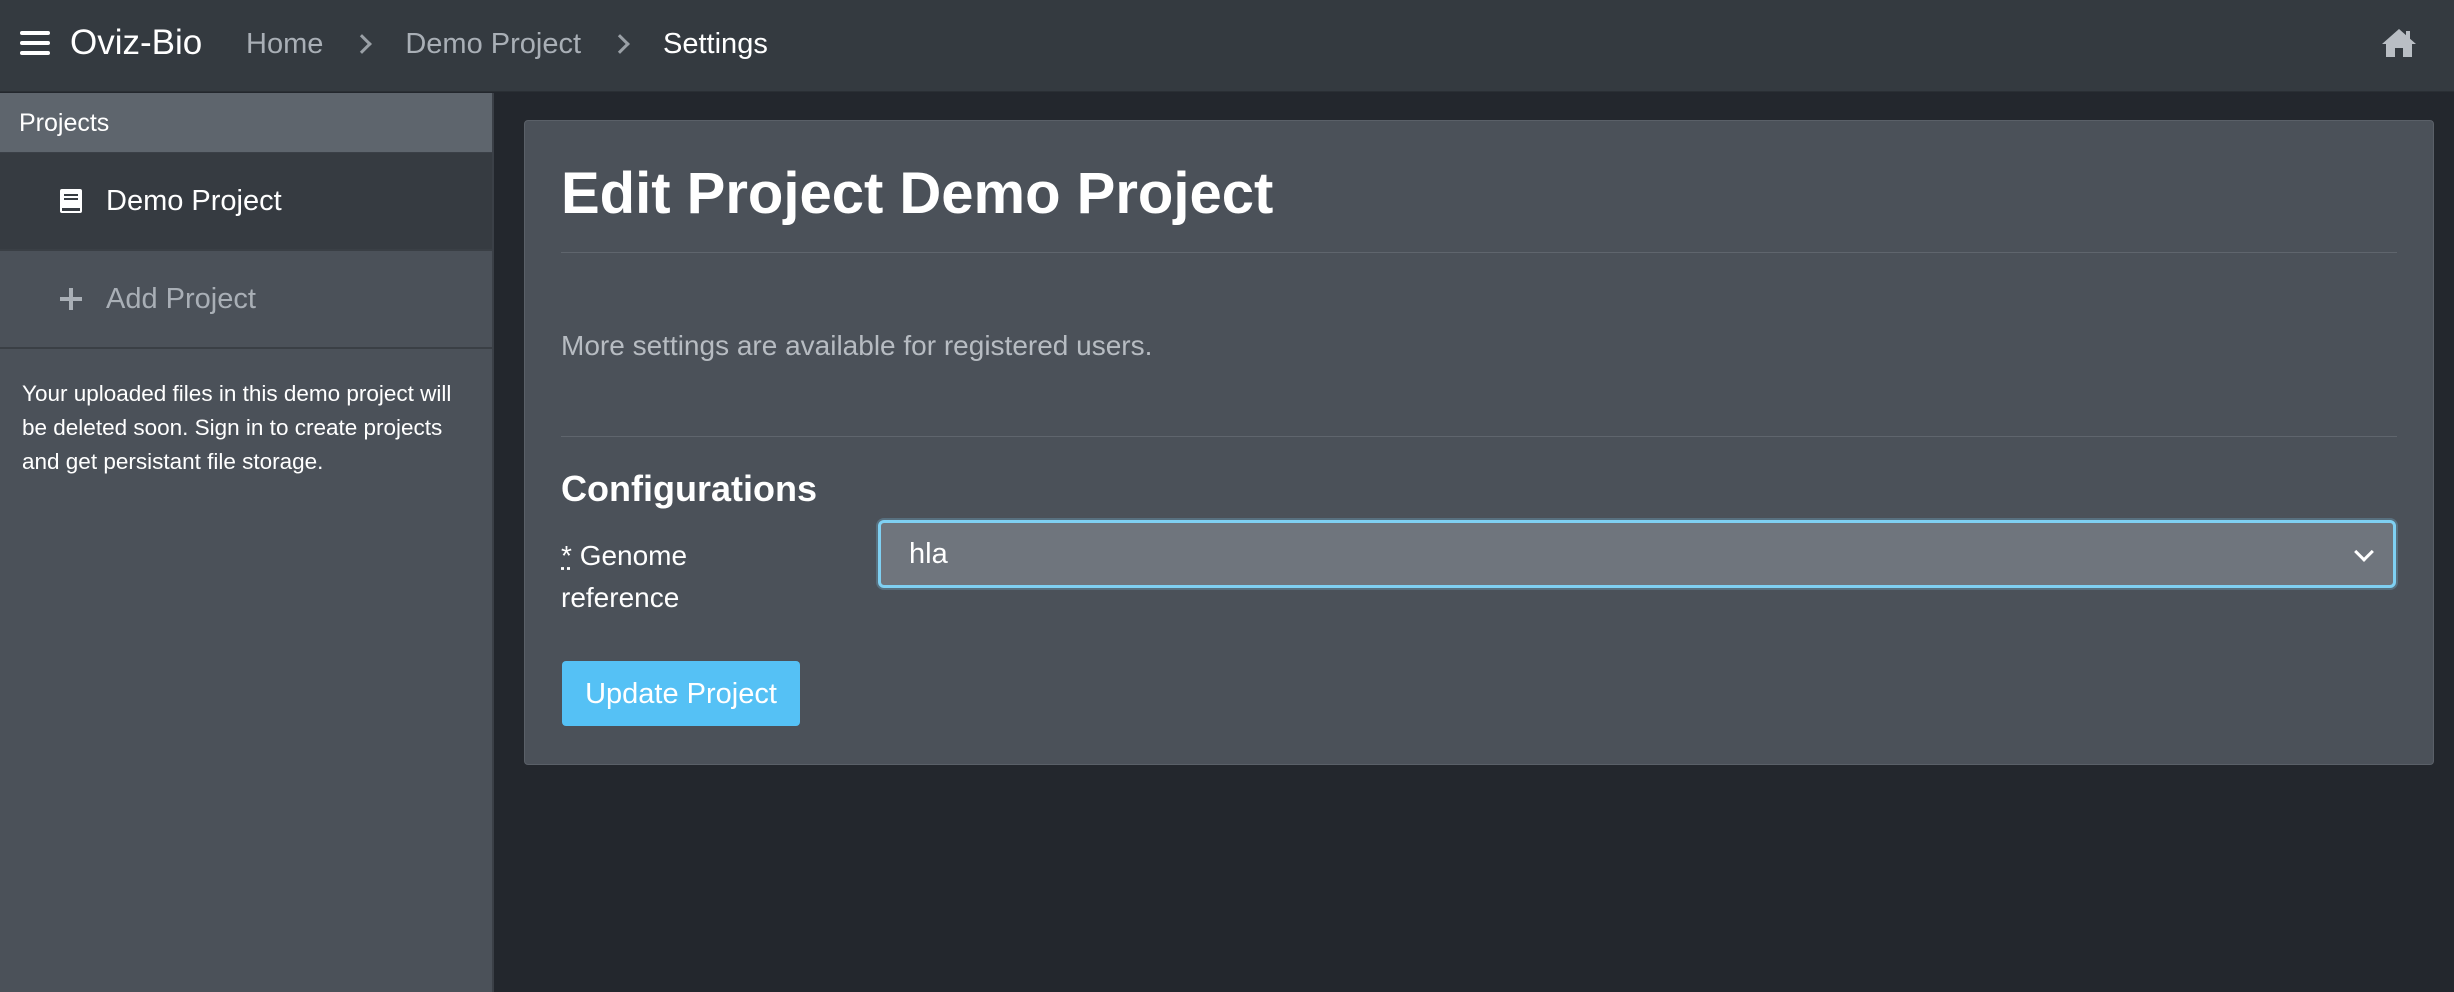  I want to click on book-icon, so click(71, 201).